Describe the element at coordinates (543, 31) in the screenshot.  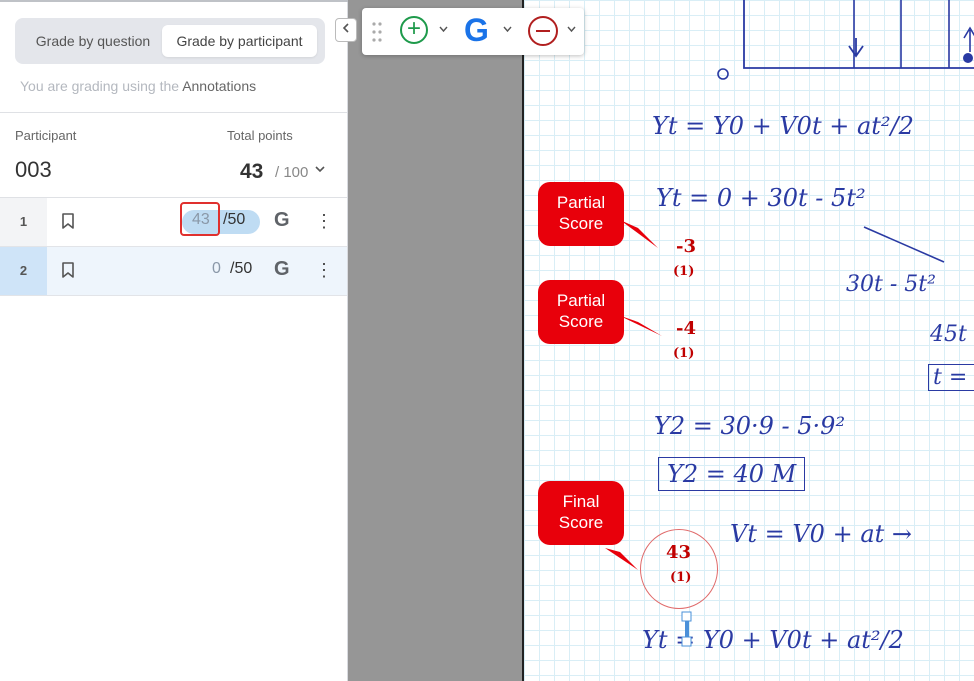
I see `deduct-points-icon` at that location.